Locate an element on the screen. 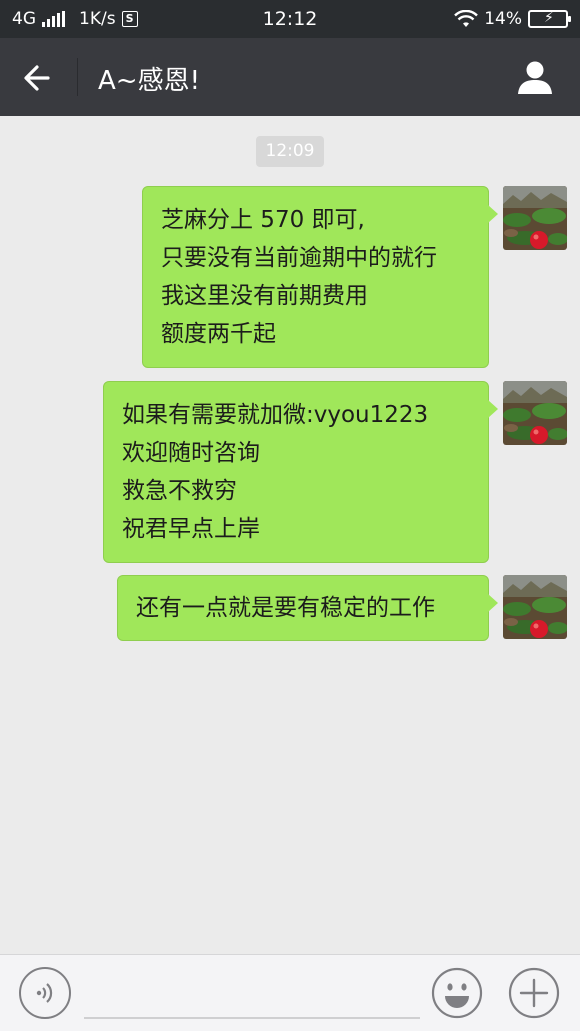  message-line: 欢迎随时咨询 is located at coordinates (191, 453).